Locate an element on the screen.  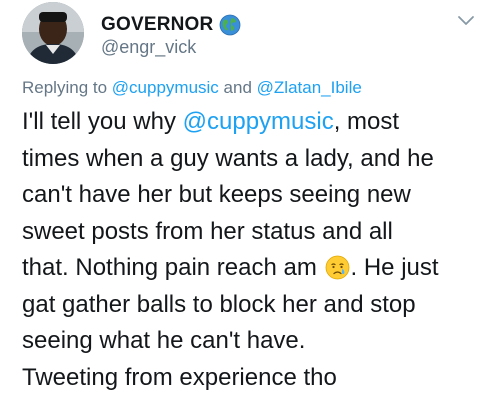
reply-mention-link: @cuppymusic is located at coordinates (165, 87).